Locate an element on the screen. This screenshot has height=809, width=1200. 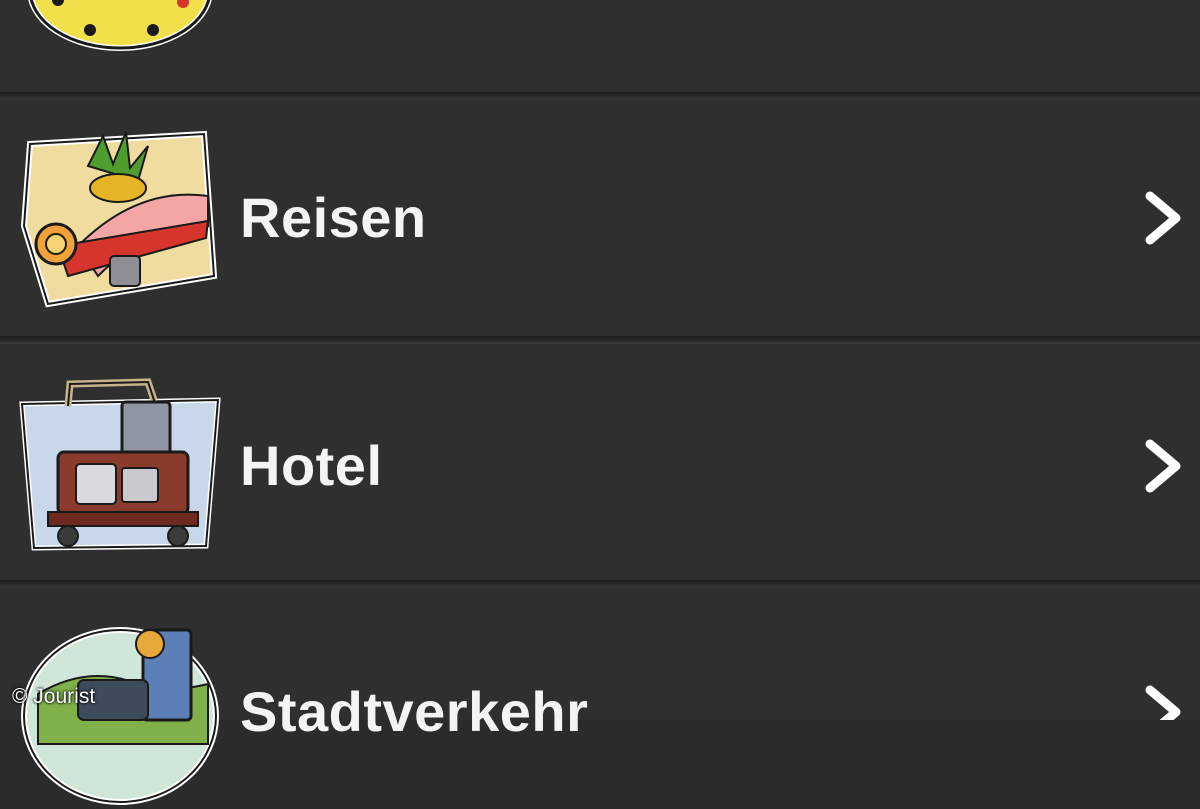
list-item-label: Stadtverkehr is located at coordinates (414, 711).